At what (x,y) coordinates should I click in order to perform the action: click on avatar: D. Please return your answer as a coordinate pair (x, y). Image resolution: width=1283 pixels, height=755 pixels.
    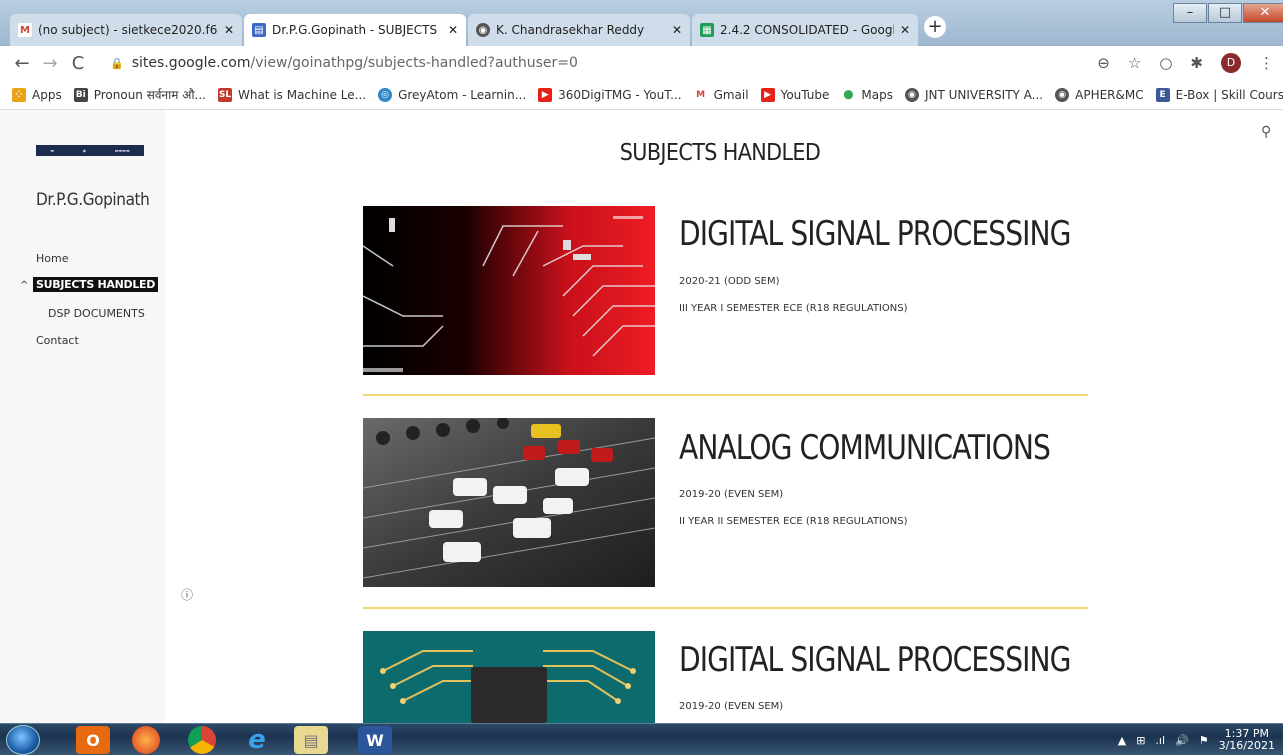
    Looking at the image, I should click on (1231, 63).